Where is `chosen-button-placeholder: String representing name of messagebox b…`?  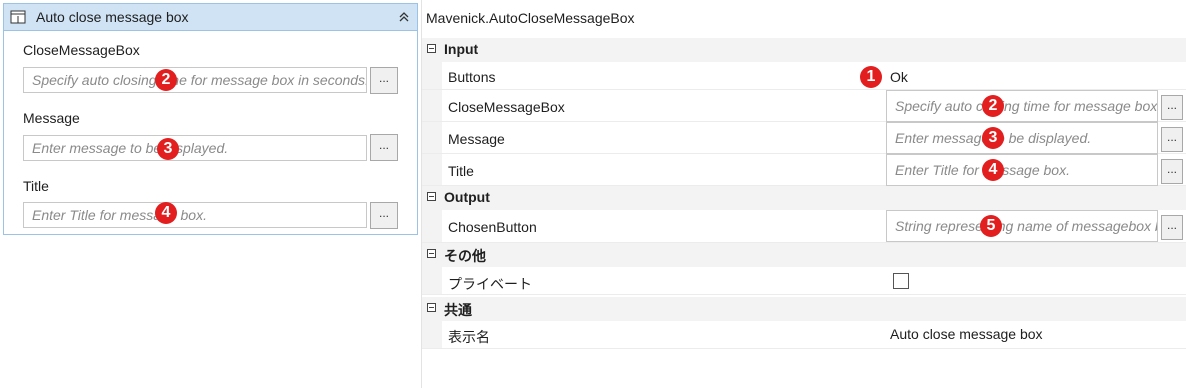
chosen-button-placeholder: String representing name of messagebox b… is located at coordinates (1026, 226).